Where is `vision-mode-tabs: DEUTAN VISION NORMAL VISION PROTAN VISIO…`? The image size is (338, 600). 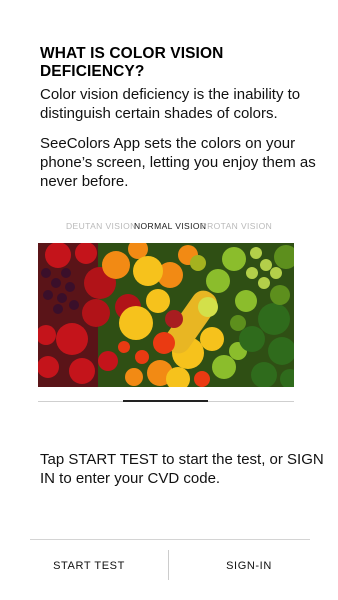 vision-mode-tabs: DEUTAN VISION NORMAL VISION PROTAN VISIO… is located at coordinates (169, 228).